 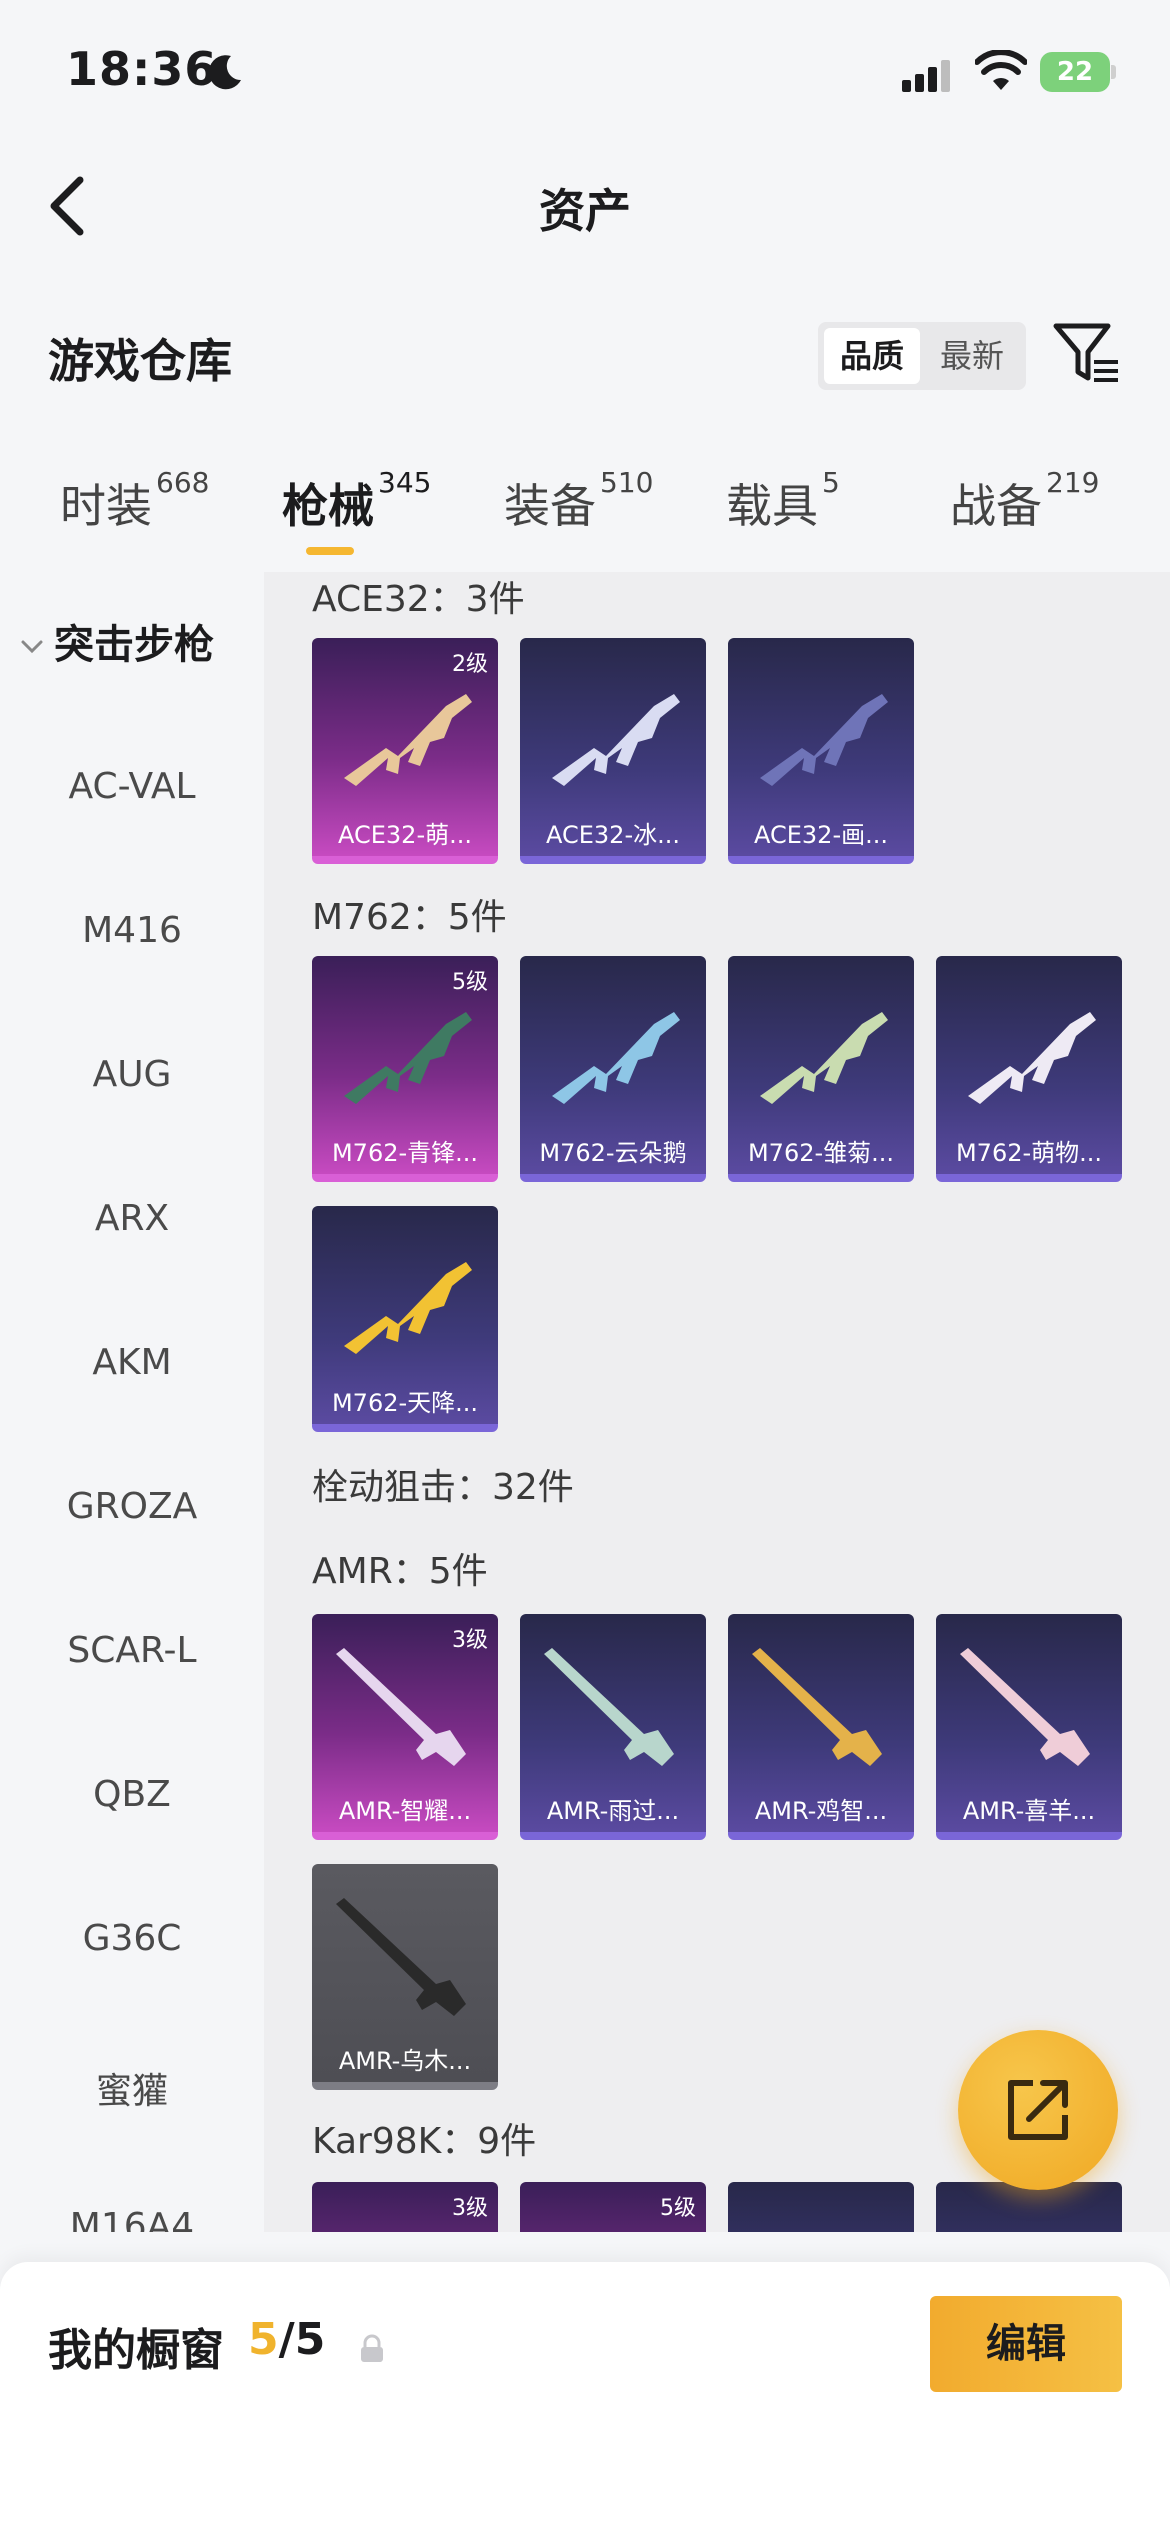 I want to click on tab-vehicles: 载具 5, so click(x=783, y=508).